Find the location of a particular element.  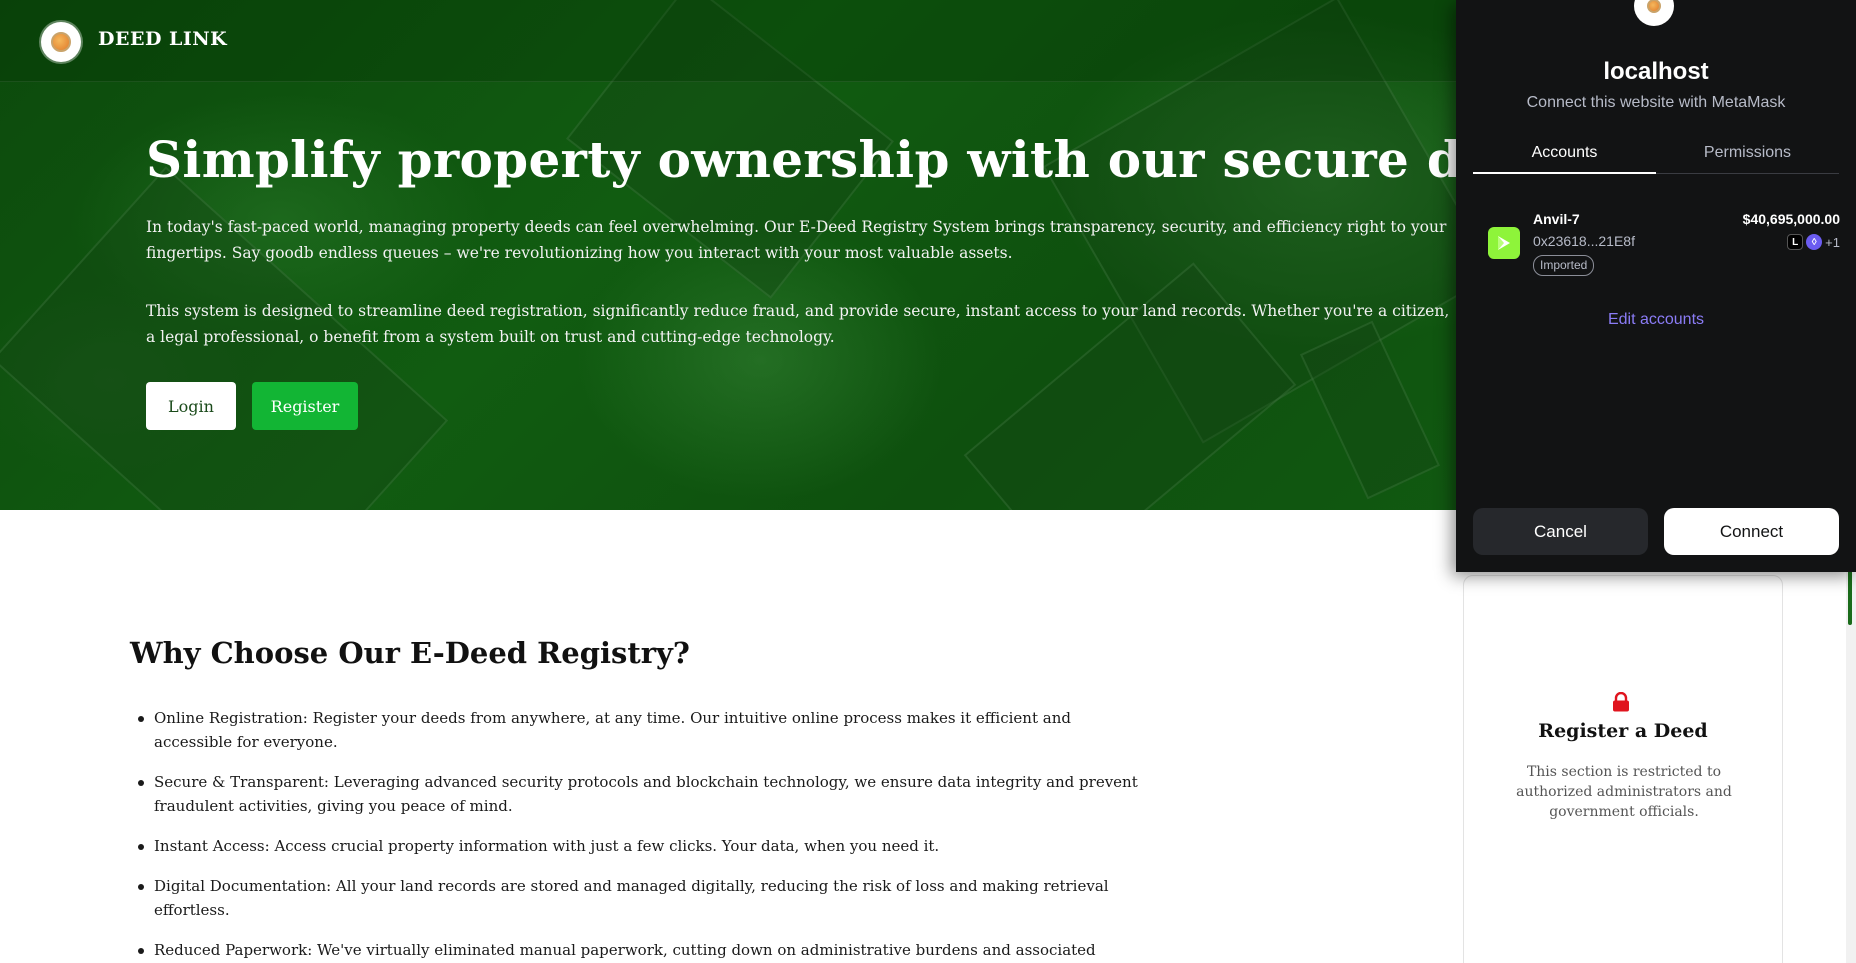

account-name: Anvil-7 is located at coordinates (1556, 219).